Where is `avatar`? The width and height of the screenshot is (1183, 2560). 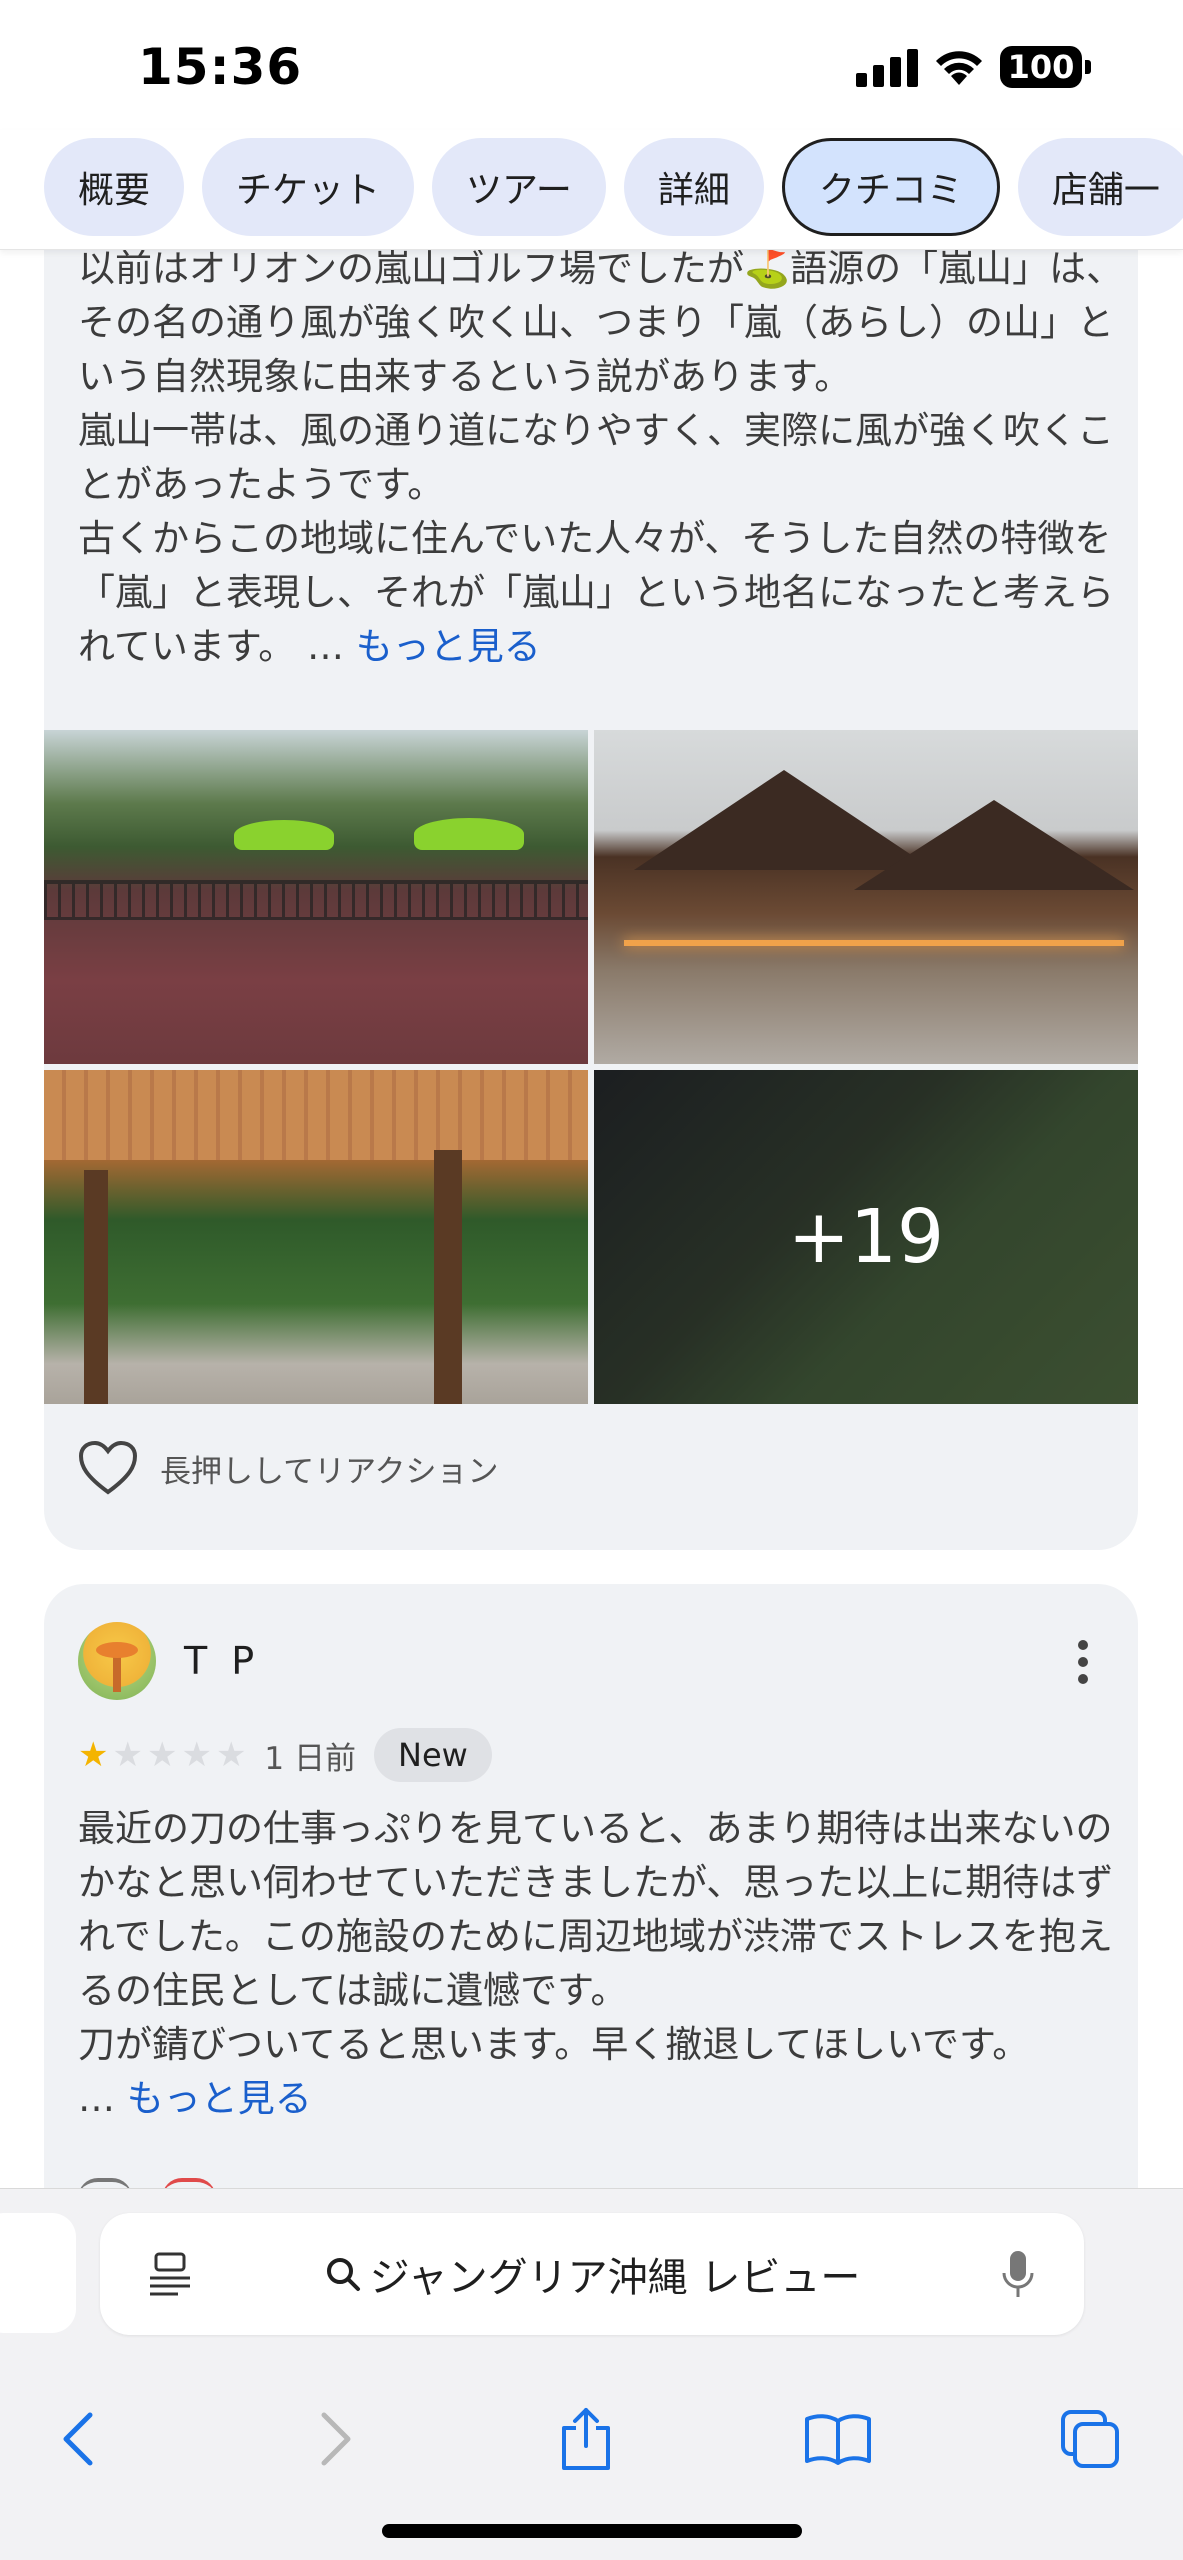
avatar is located at coordinates (117, 1661).